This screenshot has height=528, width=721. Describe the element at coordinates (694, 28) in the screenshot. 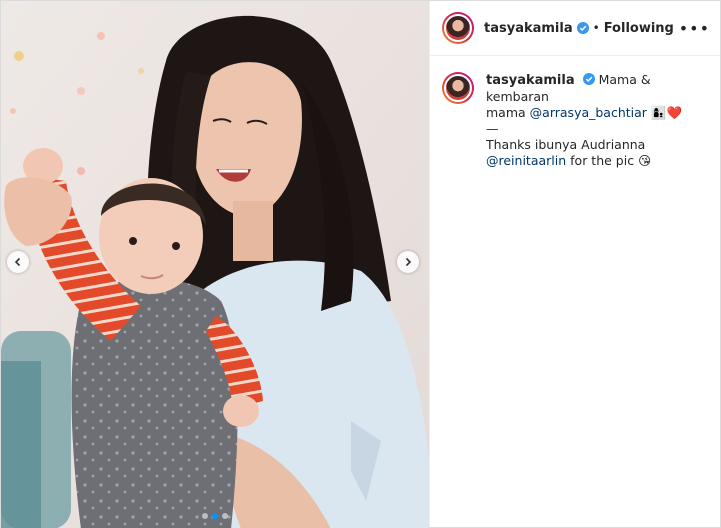

I see `more-options-button: •••` at that location.